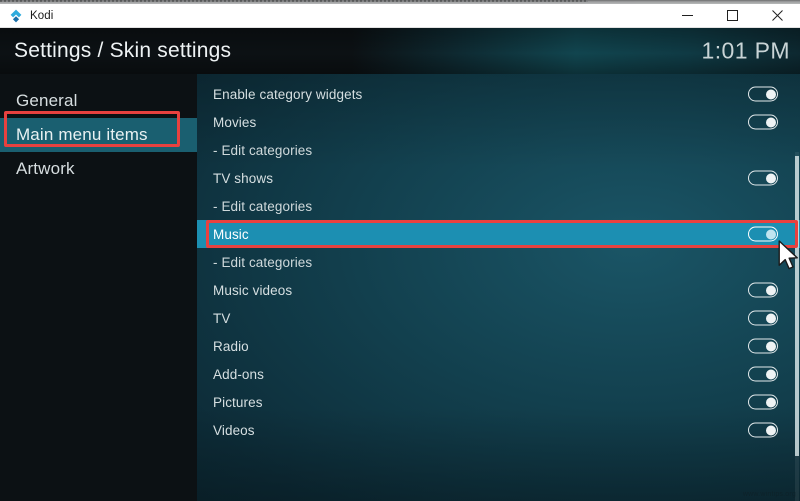 Image resolution: width=800 pixels, height=501 pixels. I want to click on sidebar-item-main-menu-items: Main menu items, so click(98, 135).